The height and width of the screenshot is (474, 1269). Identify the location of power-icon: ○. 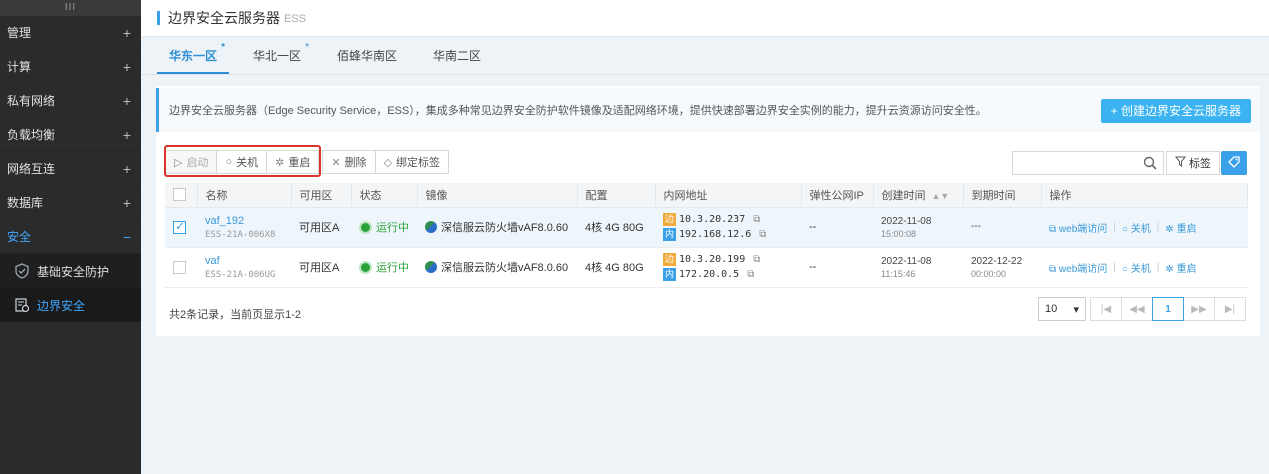
(229, 162).